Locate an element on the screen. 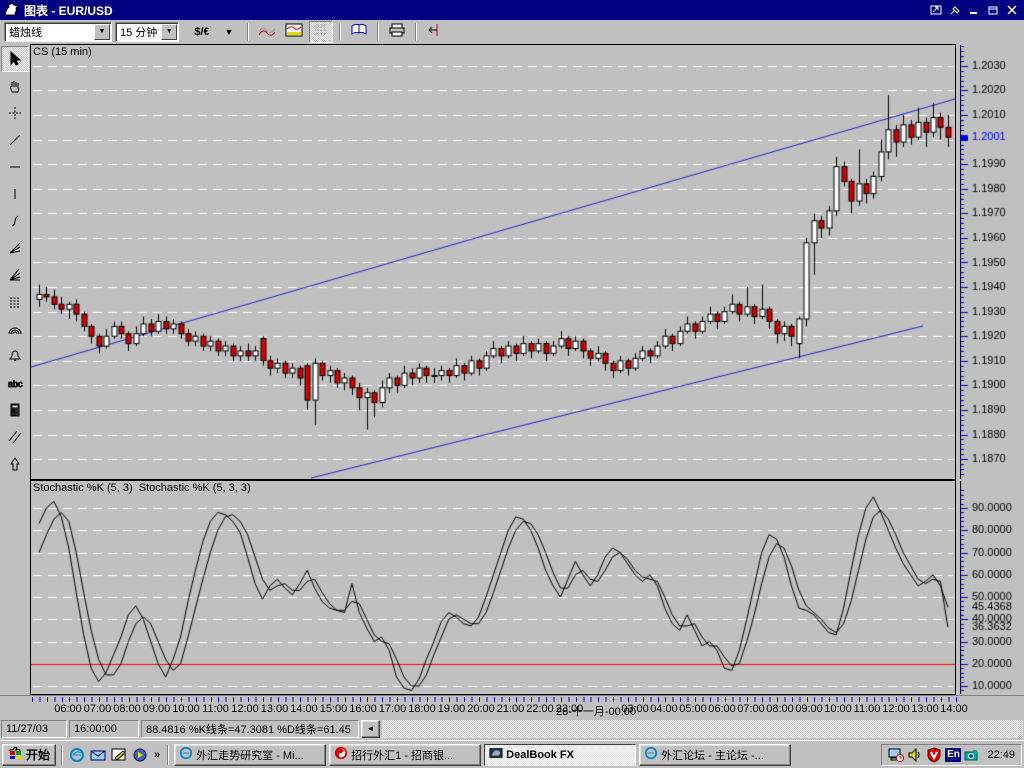 The image size is (1024, 768). tool-alert-bell-button is located at coordinates (15, 356).